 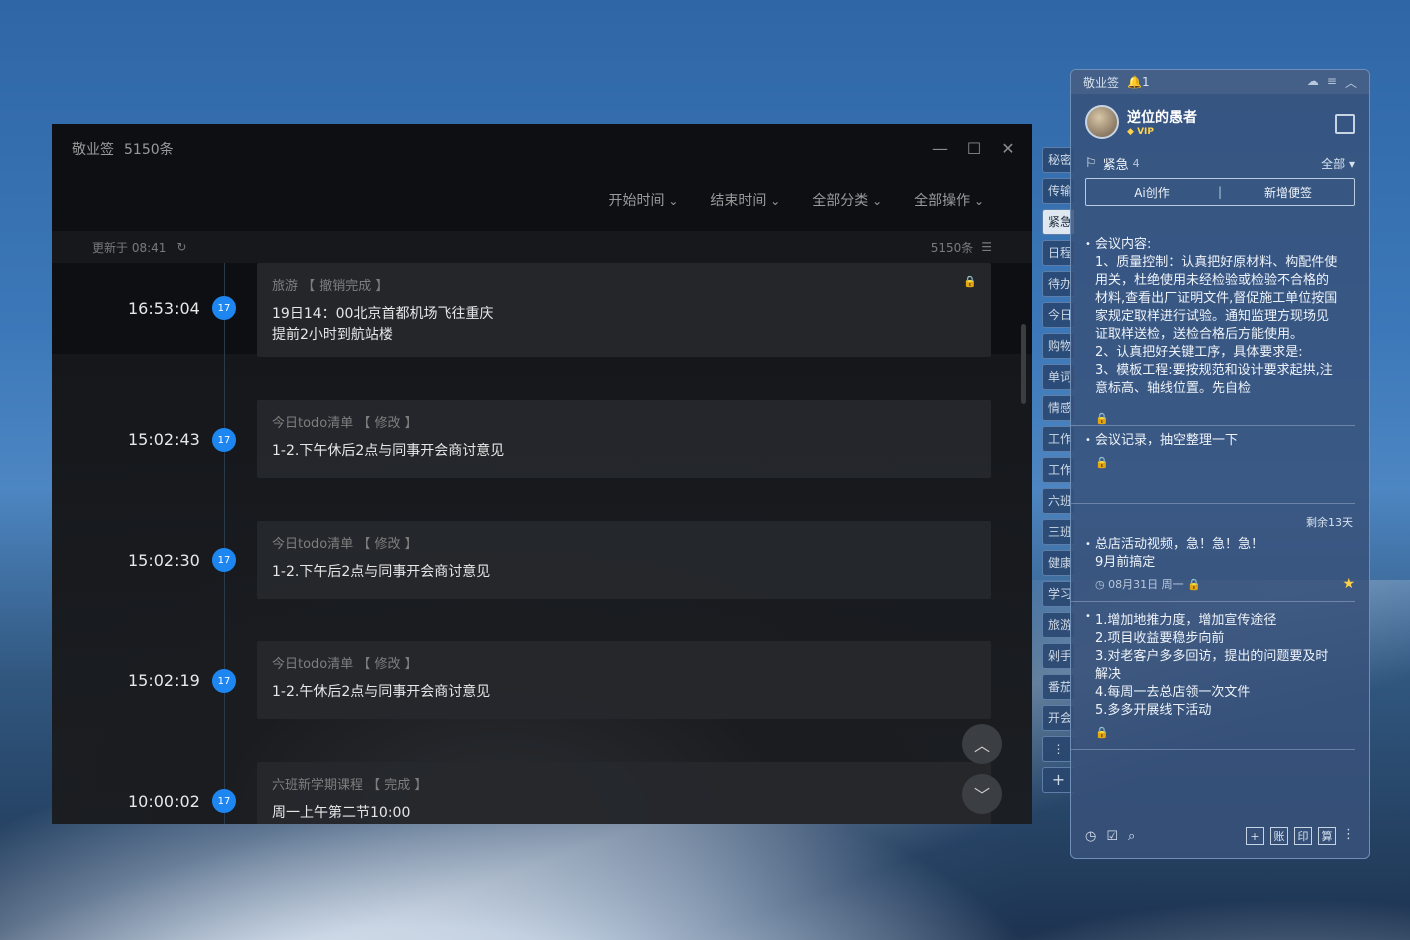 I want to click on history-icon: ◷, so click(x=1090, y=836).